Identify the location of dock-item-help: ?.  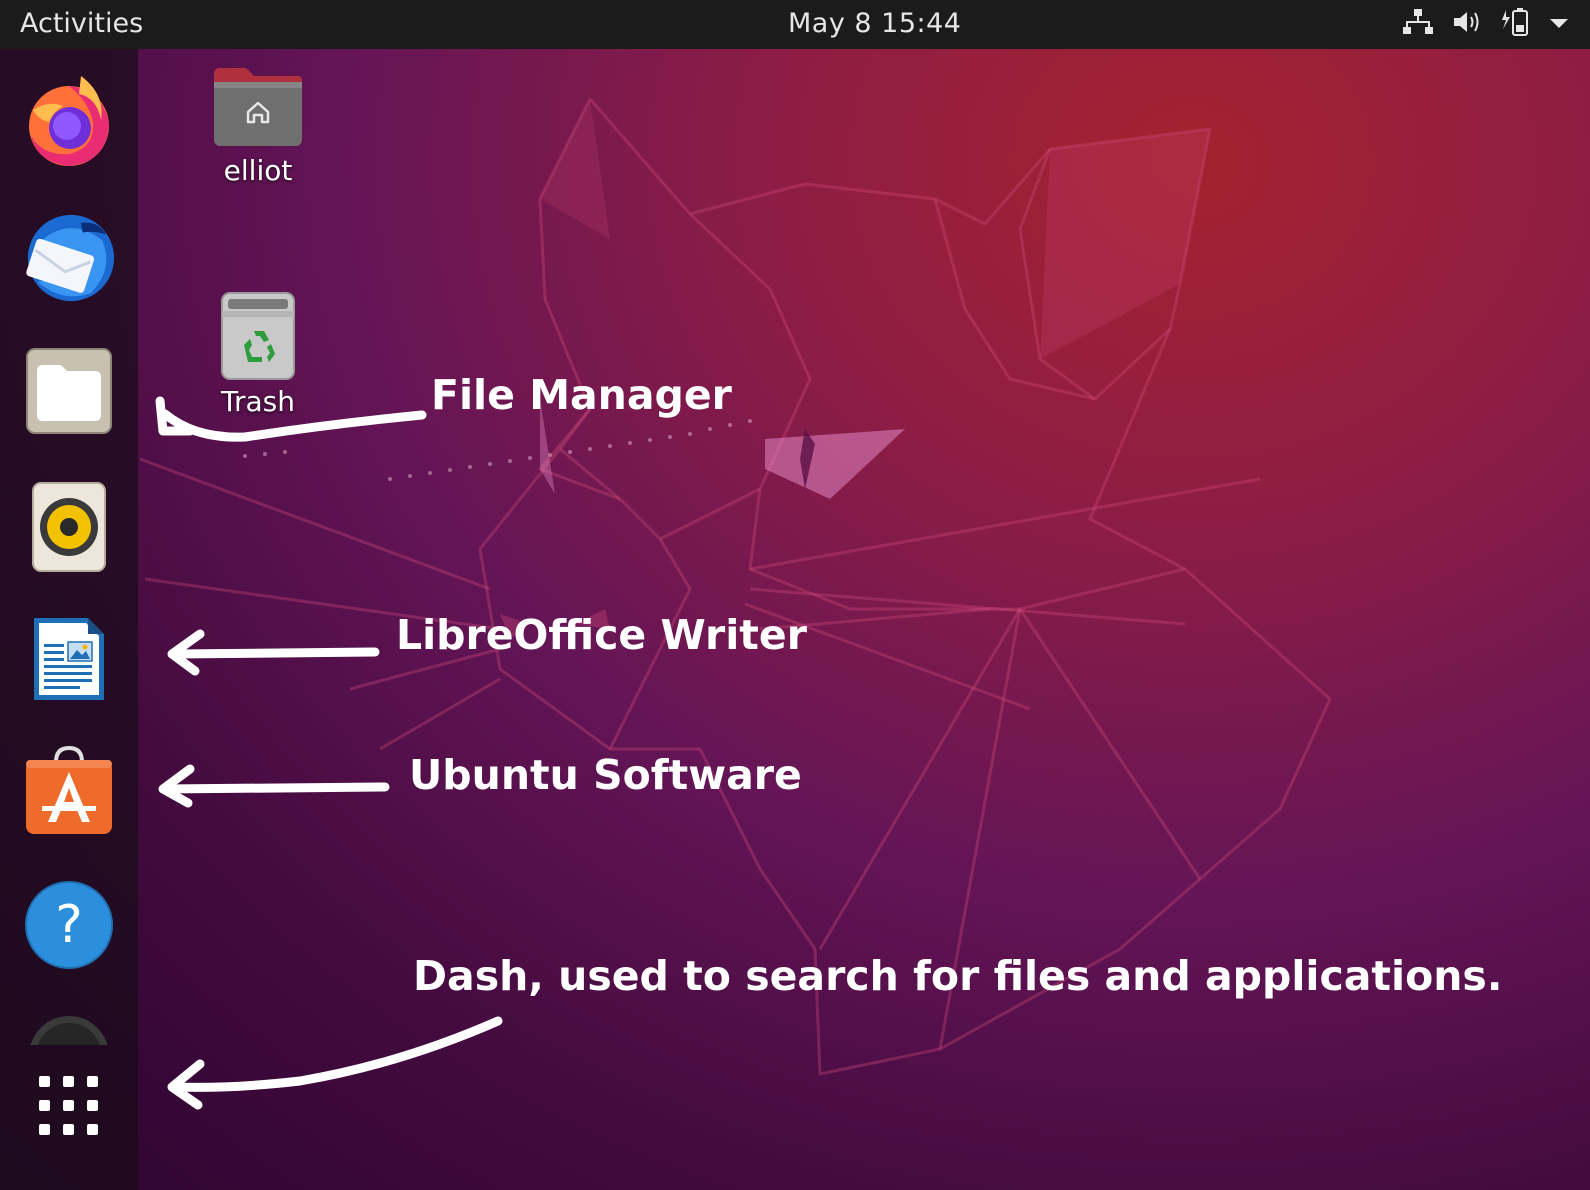
(69, 925).